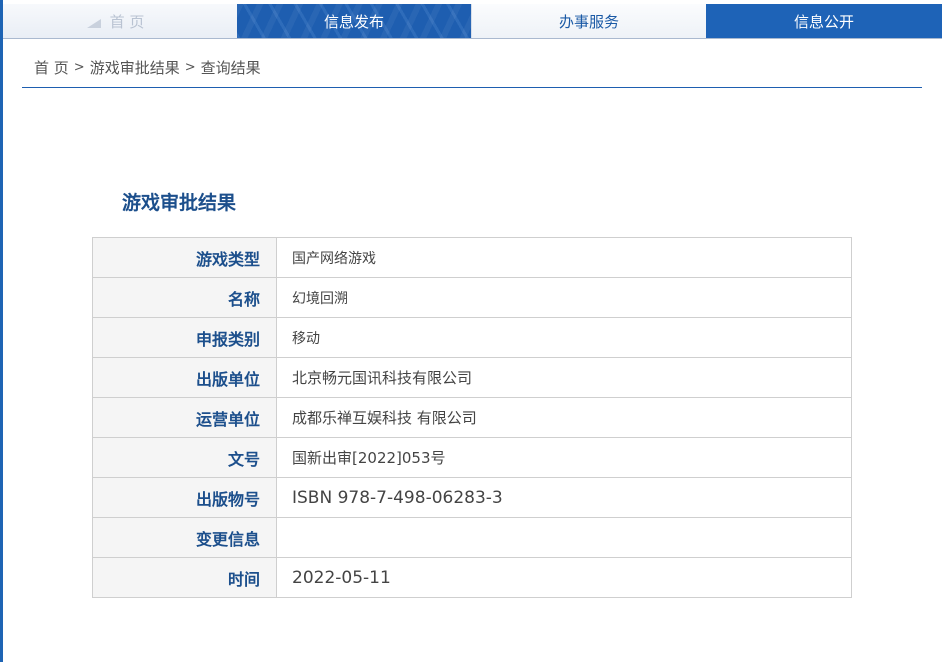  Describe the element at coordinates (135, 67) in the screenshot. I see `breadcrumb-game-approval-link: 游戏审批结果` at that location.